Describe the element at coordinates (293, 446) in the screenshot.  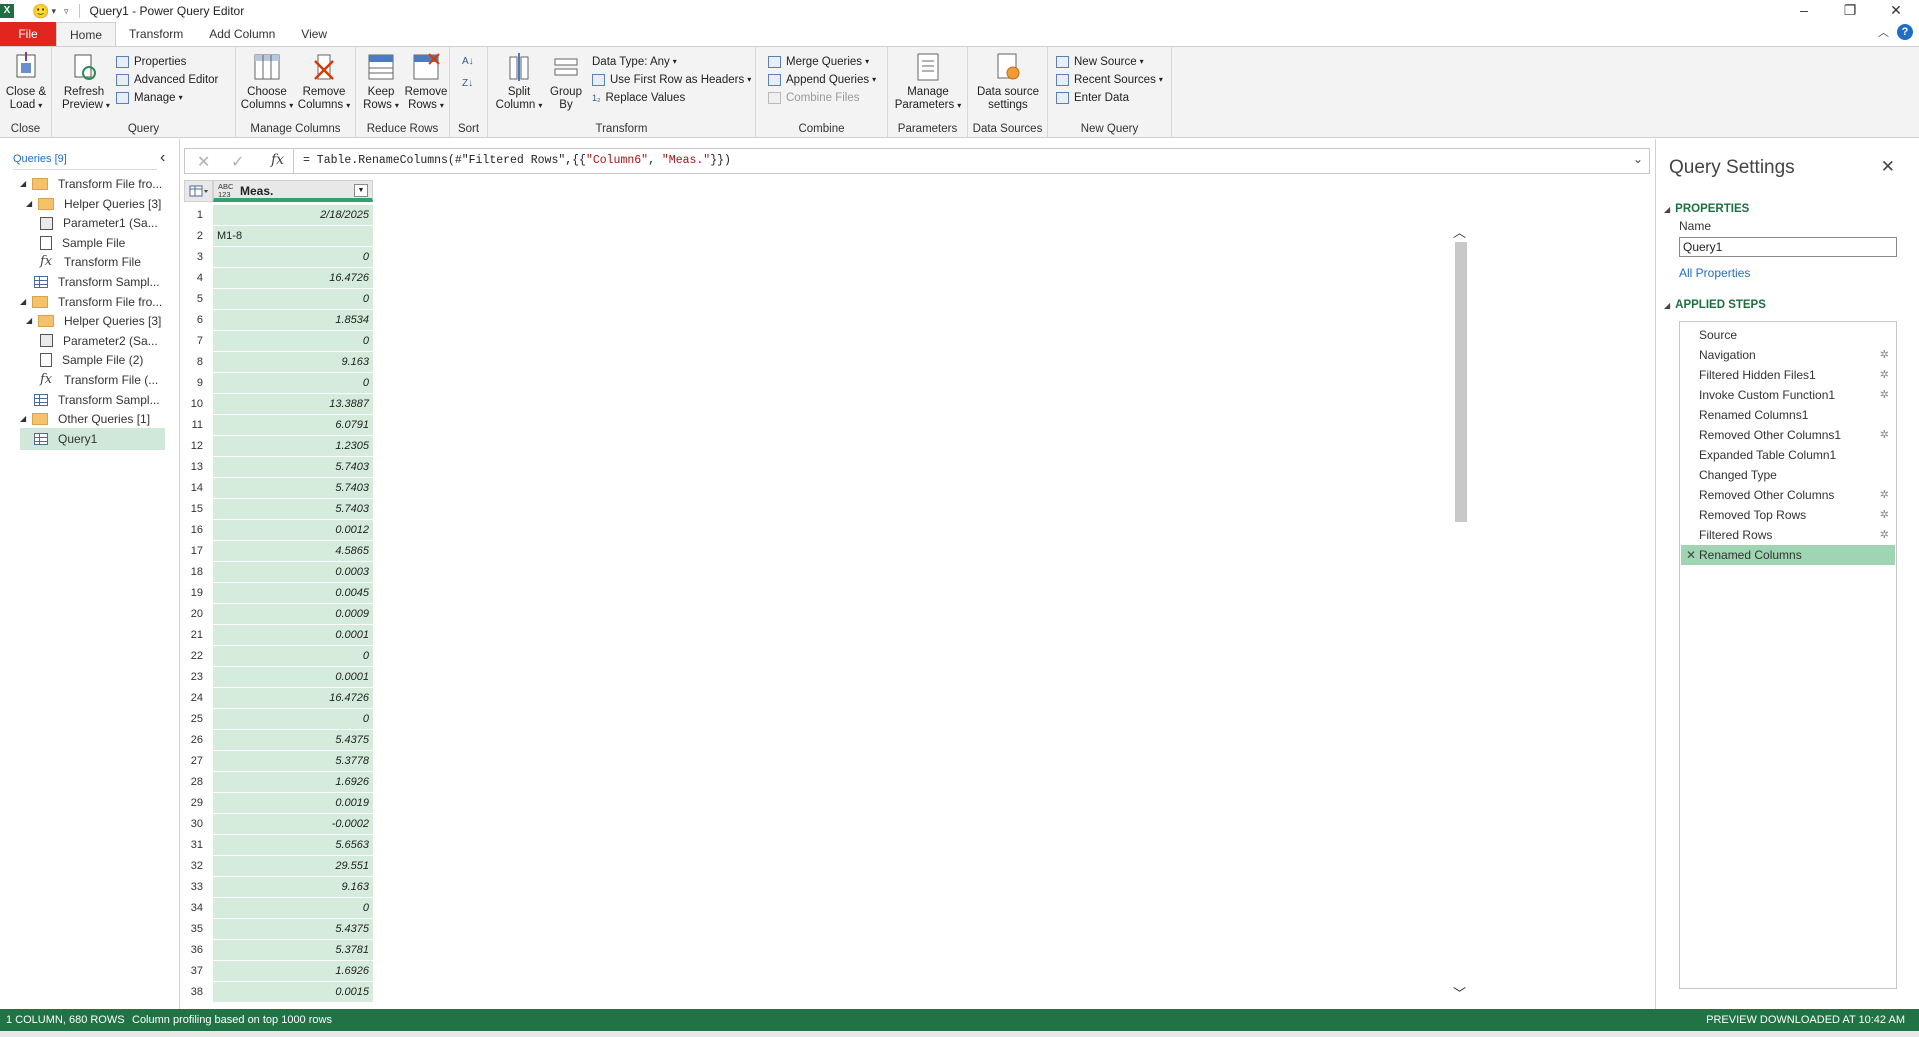
I see `table-cell: 1.2305` at that location.